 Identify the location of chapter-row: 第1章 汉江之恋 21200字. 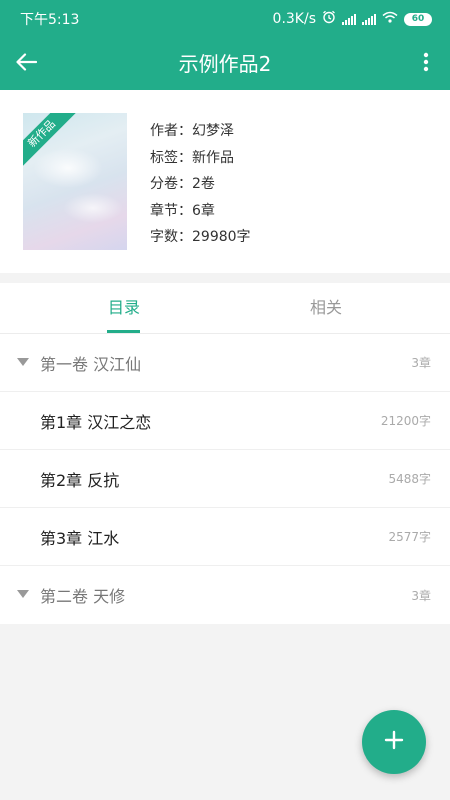
(225, 421).